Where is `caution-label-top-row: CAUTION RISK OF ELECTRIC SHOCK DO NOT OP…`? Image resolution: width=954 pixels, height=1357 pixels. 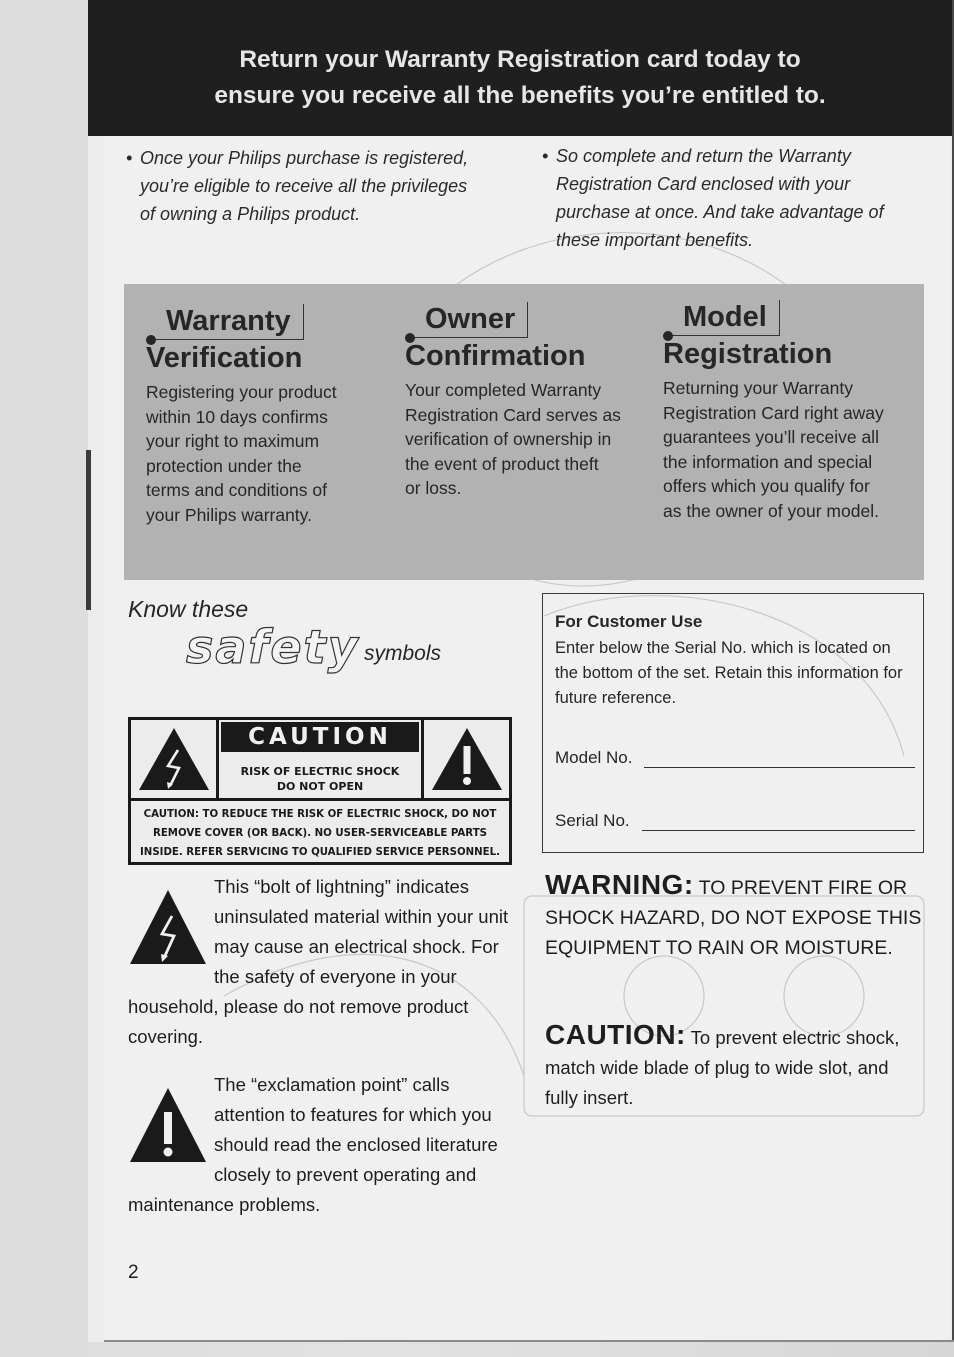
caution-label-top-row: CAUTION RISK OF ELECTRIC SHOCK DO NOT OP… is located at coordinates (320, 760).